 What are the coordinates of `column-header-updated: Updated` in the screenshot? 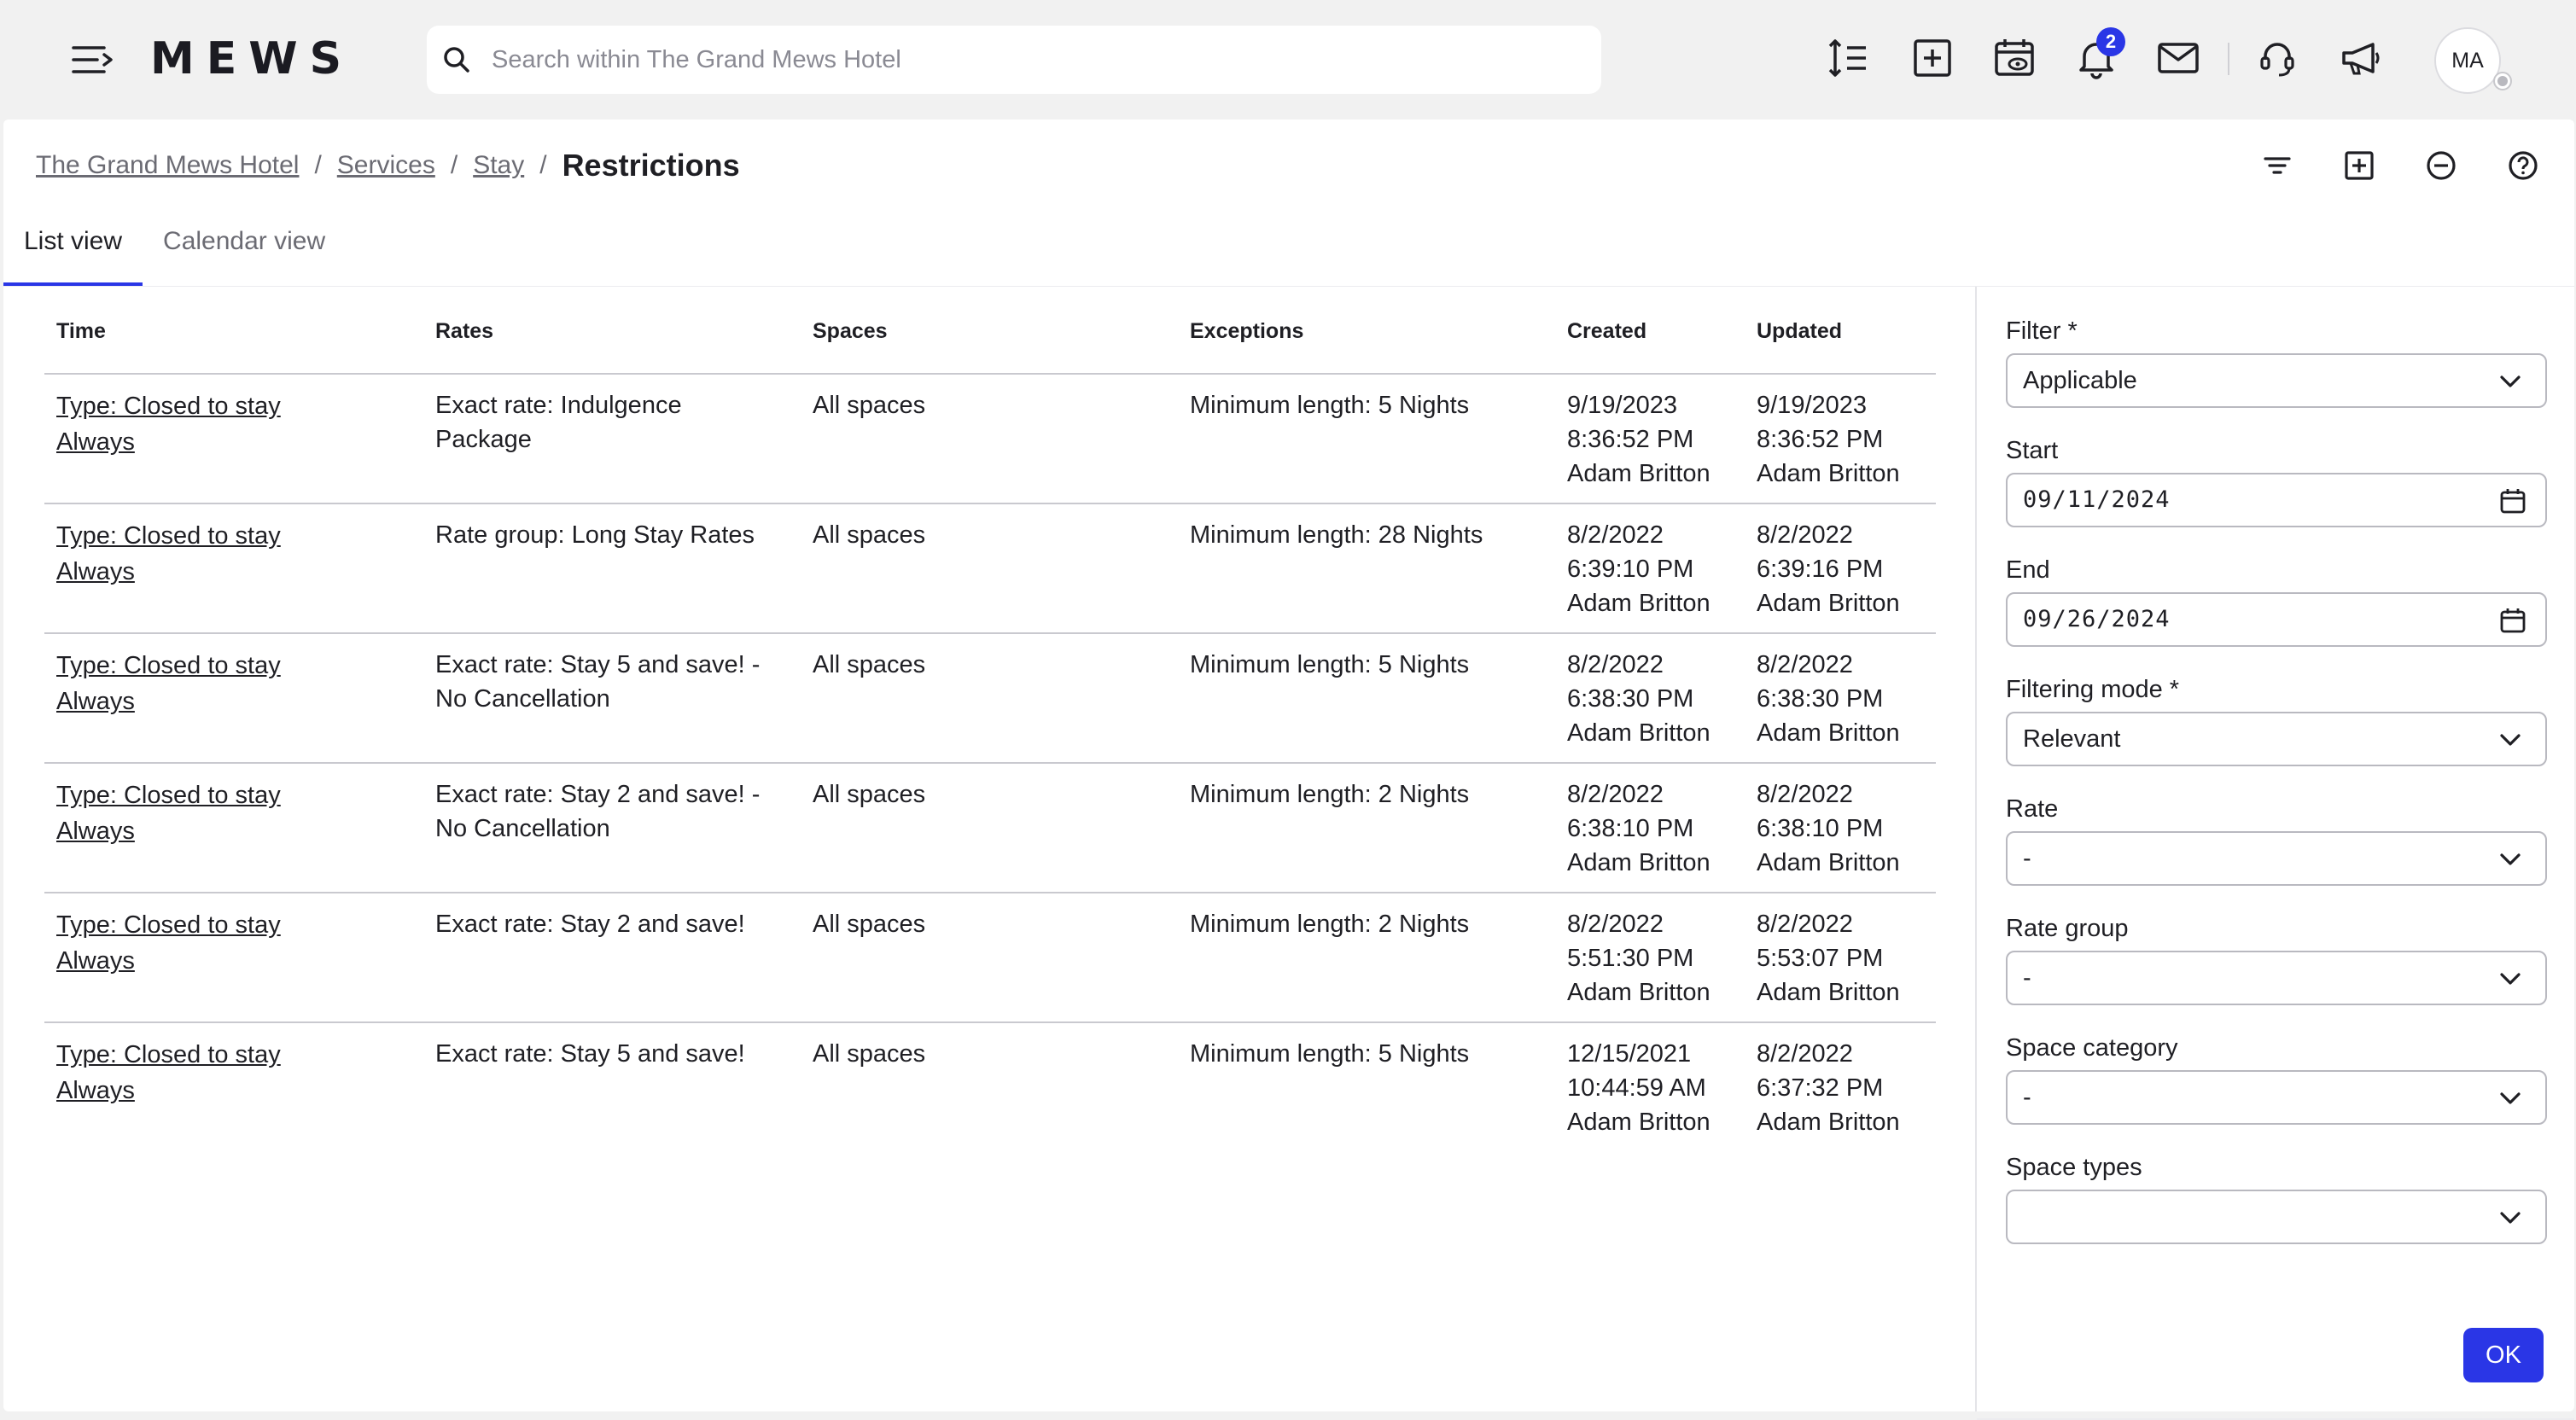 It's located at (1840, 332).